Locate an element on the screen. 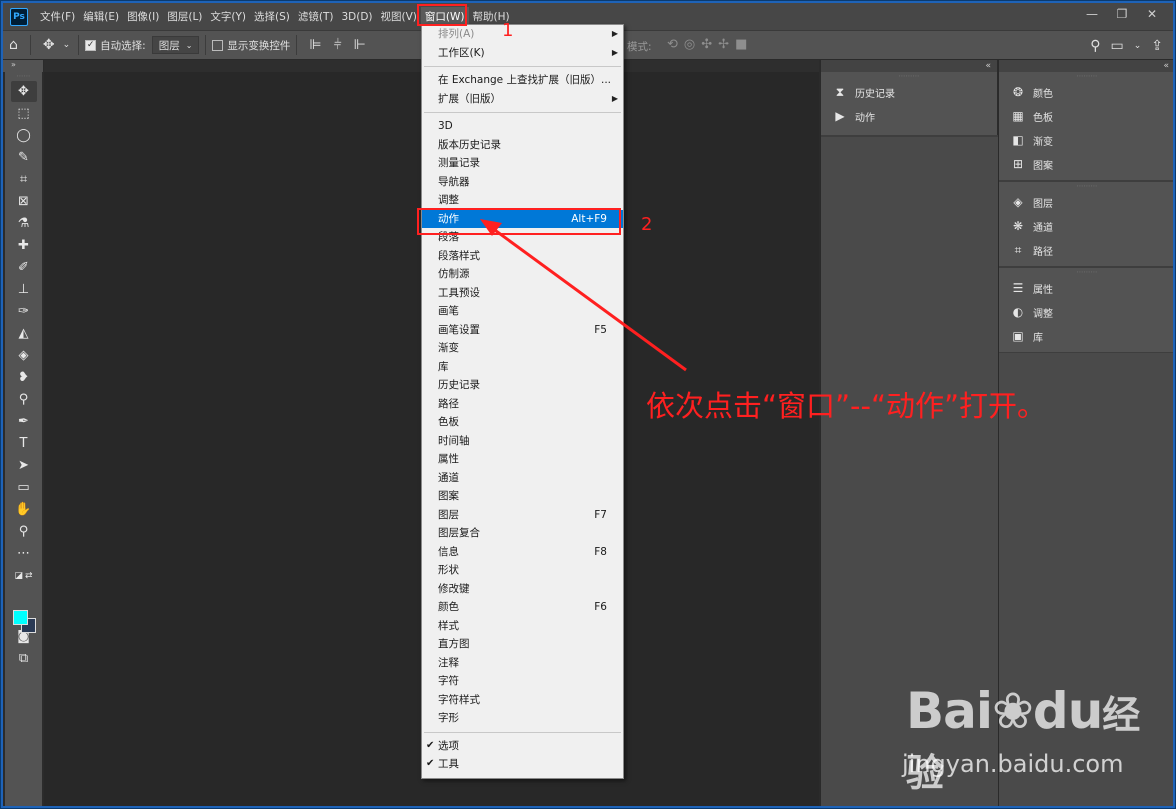  panel-adjustments: ◐ 调整 is located at coordinates (1086, 312).